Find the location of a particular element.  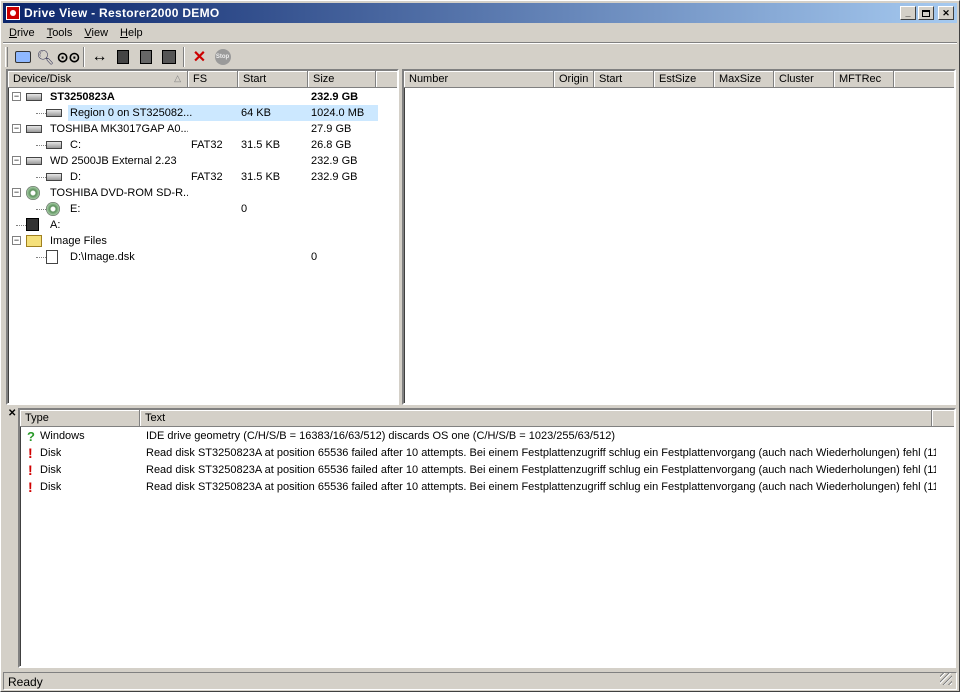

col-device-disk: Device/Disk △ is located at coordinates (98, 79).